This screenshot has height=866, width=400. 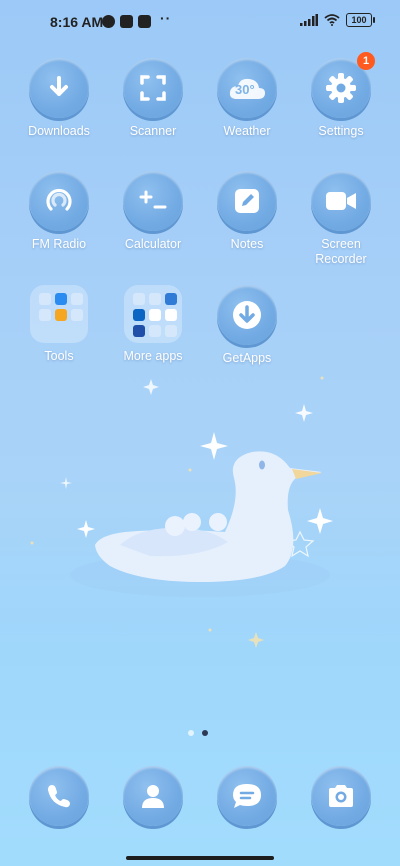 I want to click on upload-notification-icon, so click(x=144, y=21).